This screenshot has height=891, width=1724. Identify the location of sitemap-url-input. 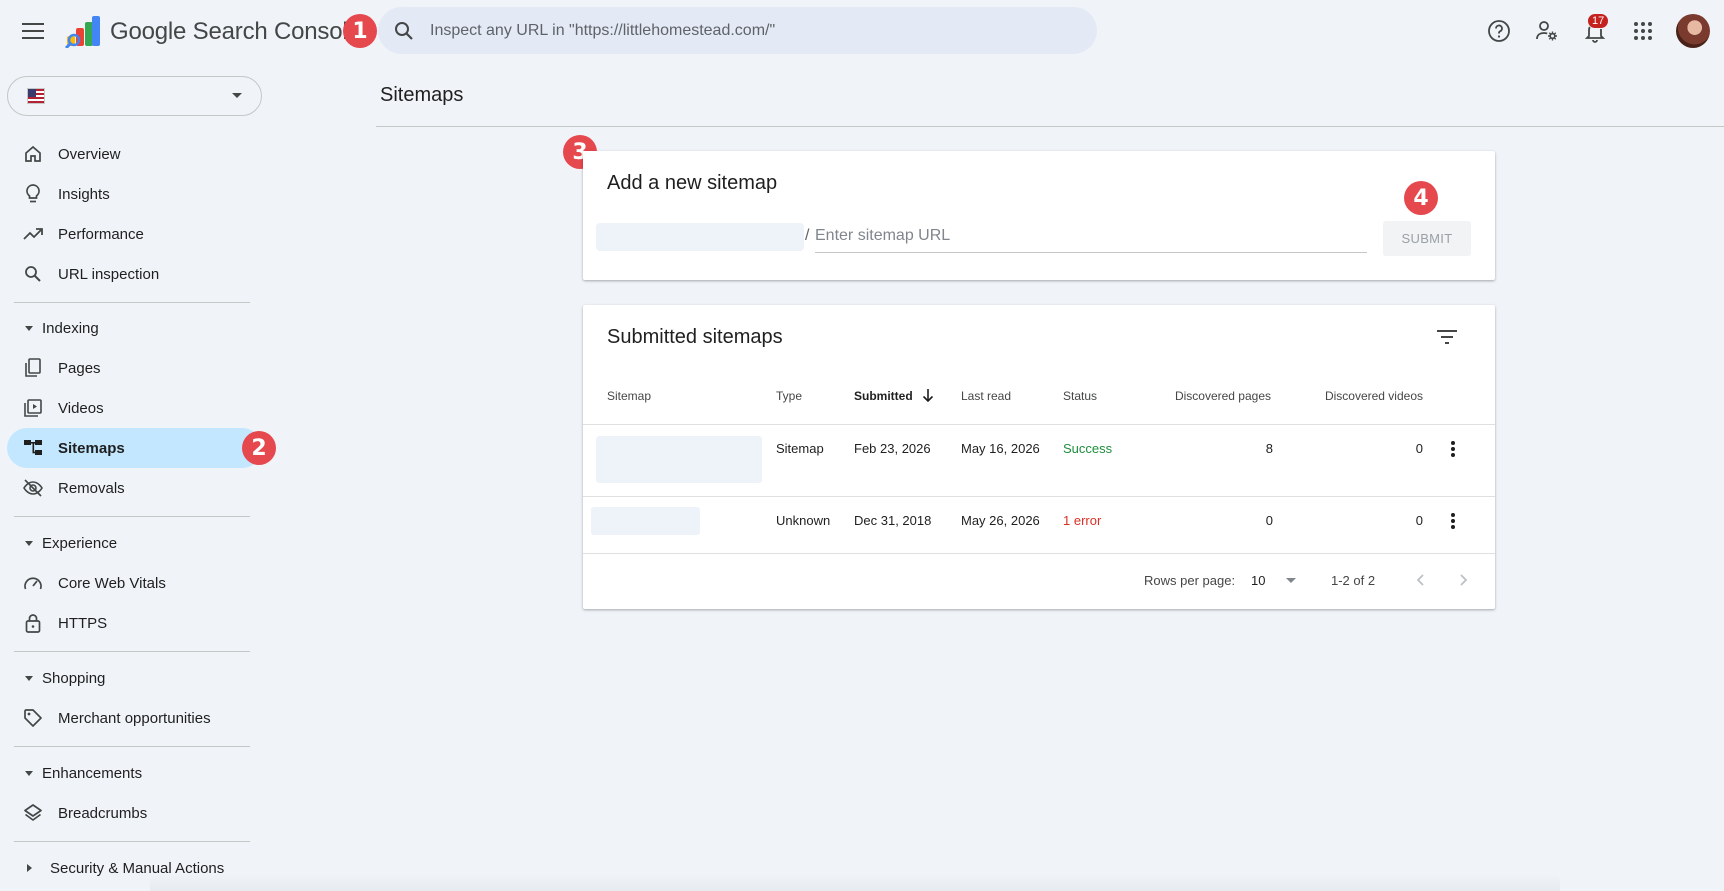
(1091, 236).